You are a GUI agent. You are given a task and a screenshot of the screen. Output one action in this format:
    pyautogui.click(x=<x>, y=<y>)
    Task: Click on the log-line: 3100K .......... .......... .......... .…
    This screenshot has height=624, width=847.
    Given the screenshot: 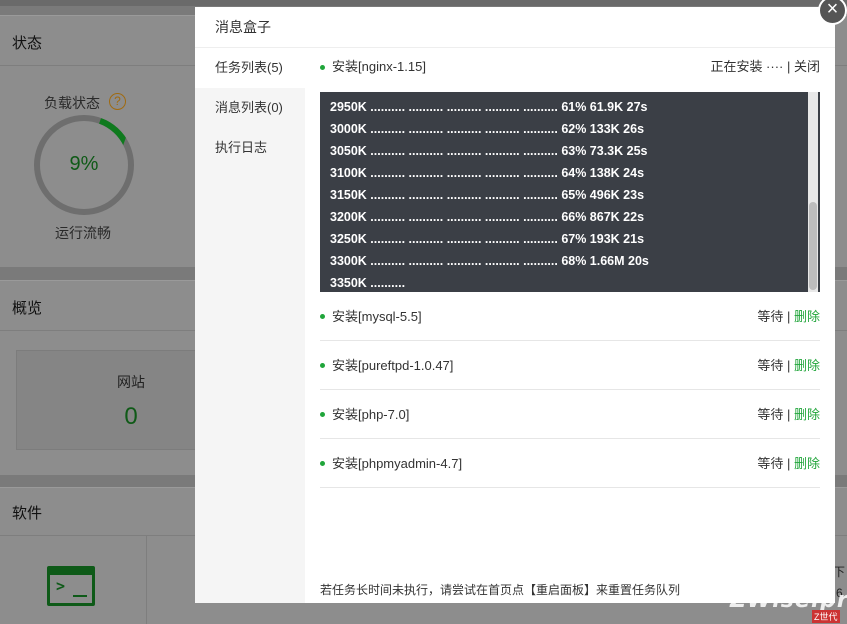 What is the action you would take?
    pyautogui.click(x=487, y=173)
    